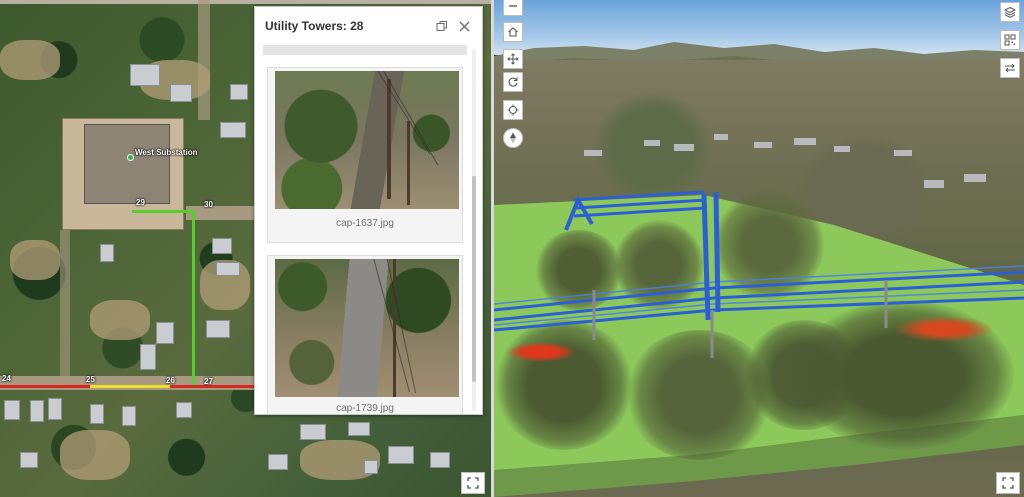 The image size is (1024, 497). Describe the element at coordinates (130, 386) in the screenshot. I see `power-line-yellow` at that location.